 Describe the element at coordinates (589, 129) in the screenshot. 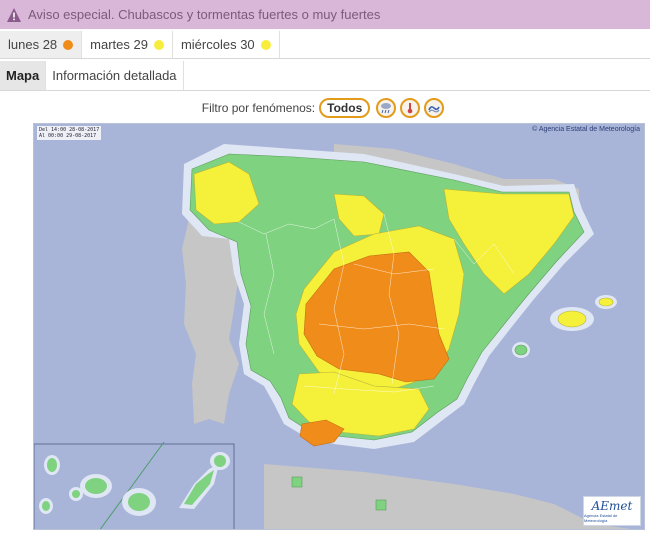

I see `credit-text: Agencia Estatal de Meteorología` at that location.